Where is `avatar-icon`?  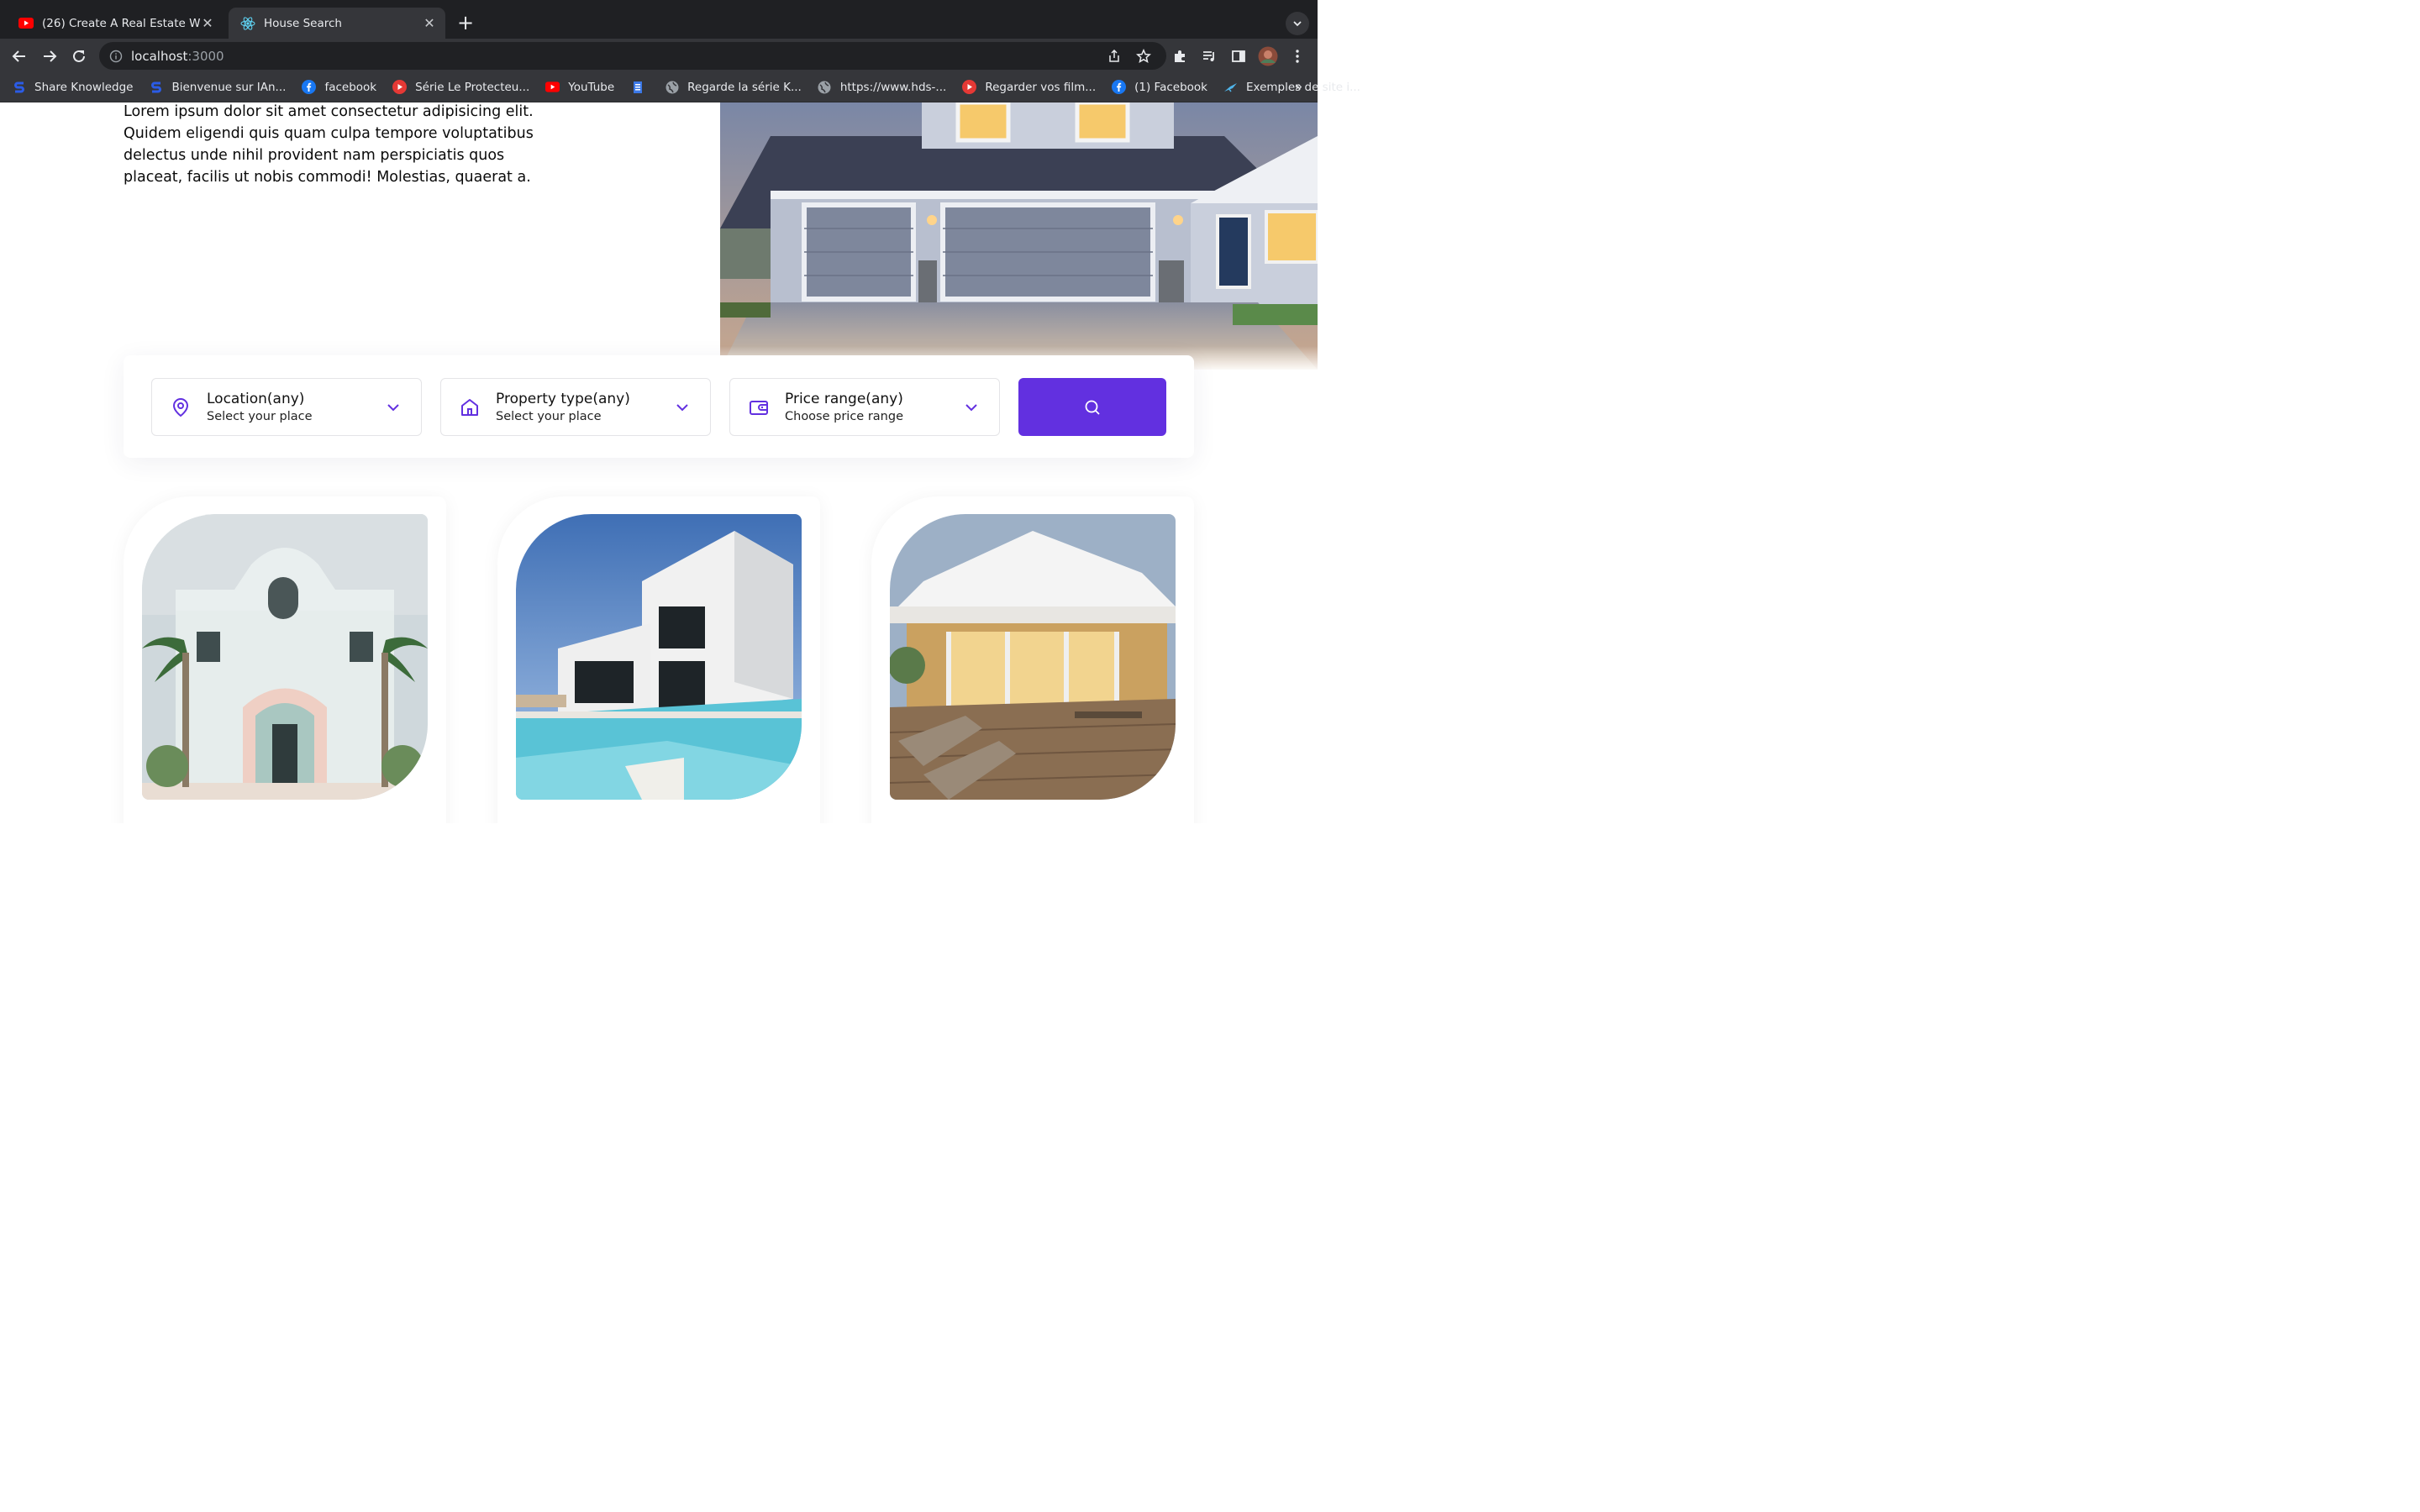 avatar-icon is located at coordinates (1268, 56).